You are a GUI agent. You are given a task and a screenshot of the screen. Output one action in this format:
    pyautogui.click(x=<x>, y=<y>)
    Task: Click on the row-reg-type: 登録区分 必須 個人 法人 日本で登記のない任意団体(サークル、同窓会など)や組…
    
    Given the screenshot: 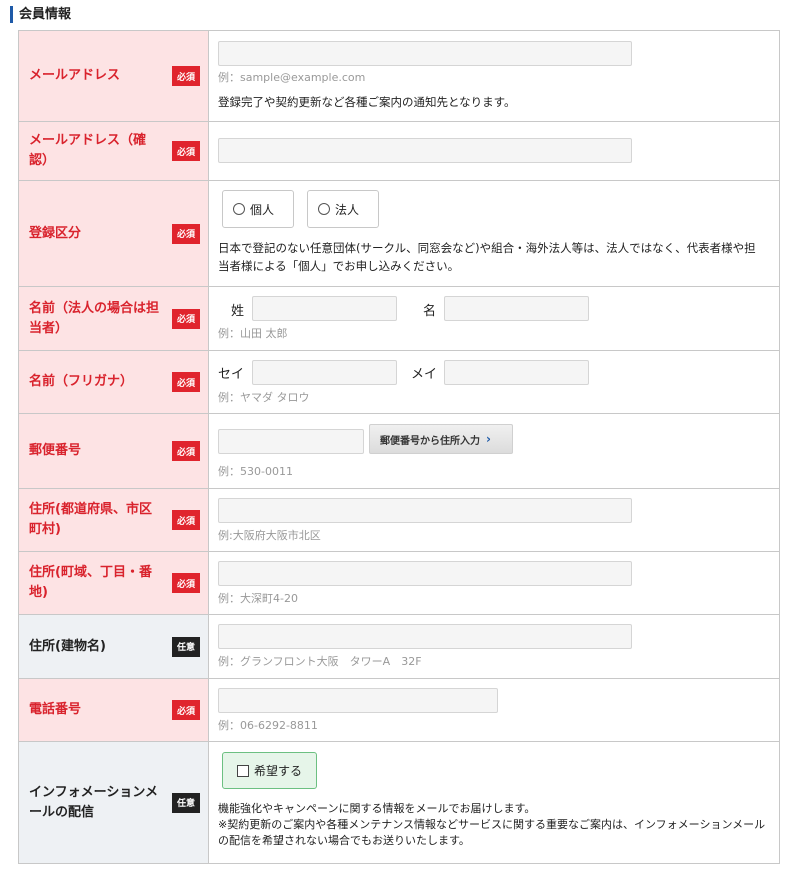 What is the action you would take?
    pyautogui.click(x=399, y=234)
    